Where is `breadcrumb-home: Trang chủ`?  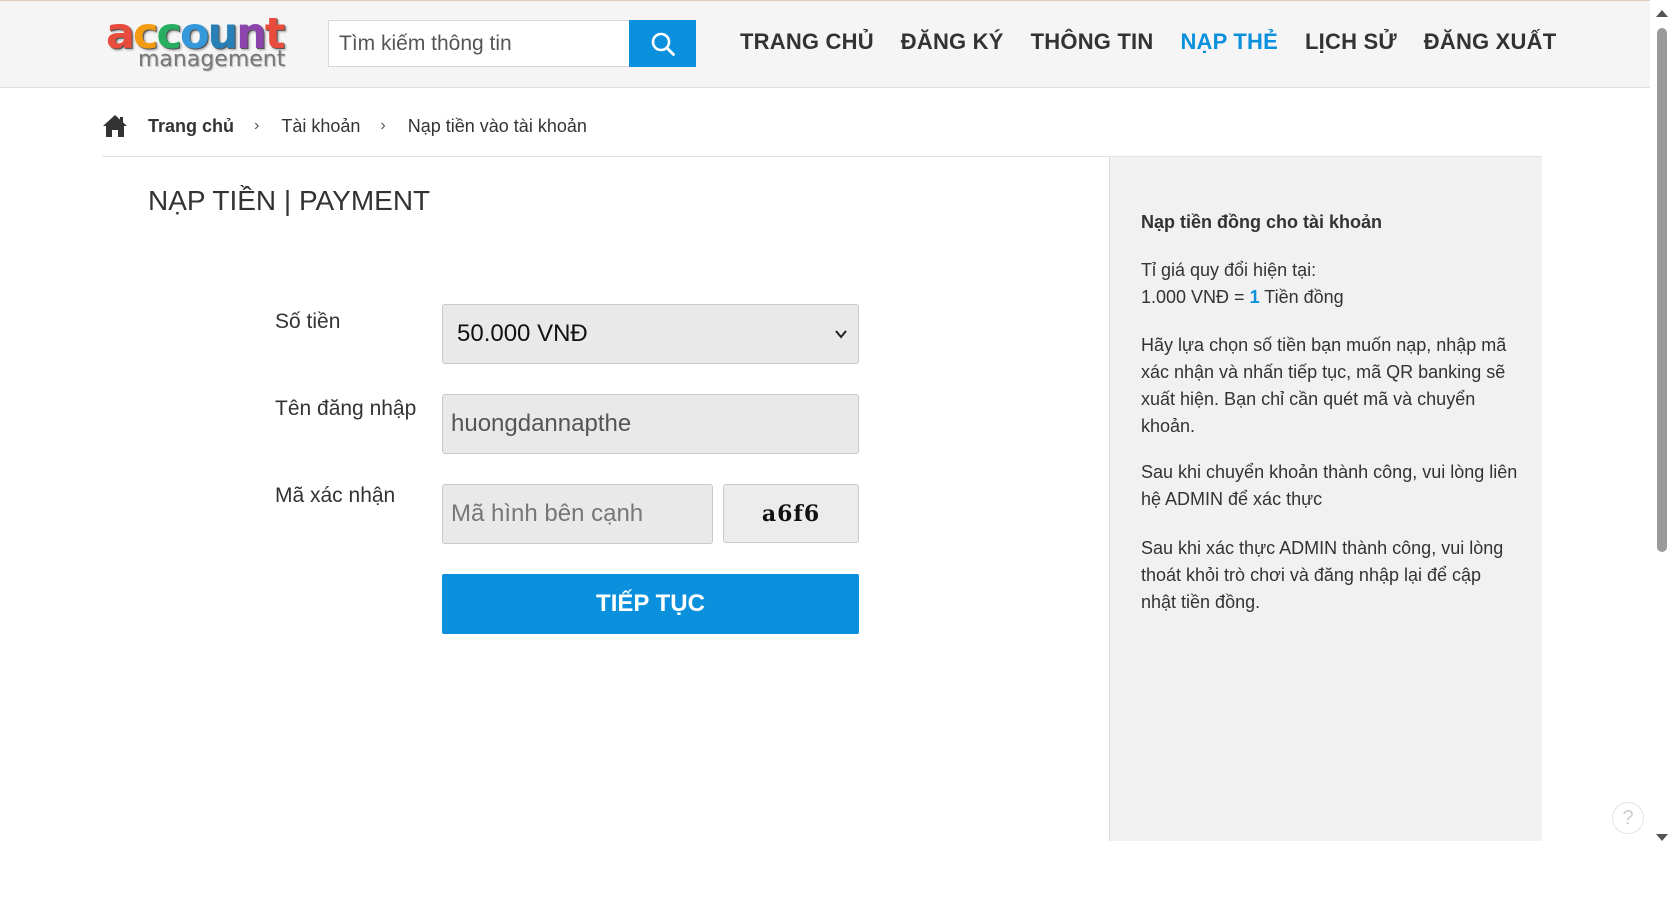
breadcrumb-home: Trang chủ is located at coordinates (191, 126).